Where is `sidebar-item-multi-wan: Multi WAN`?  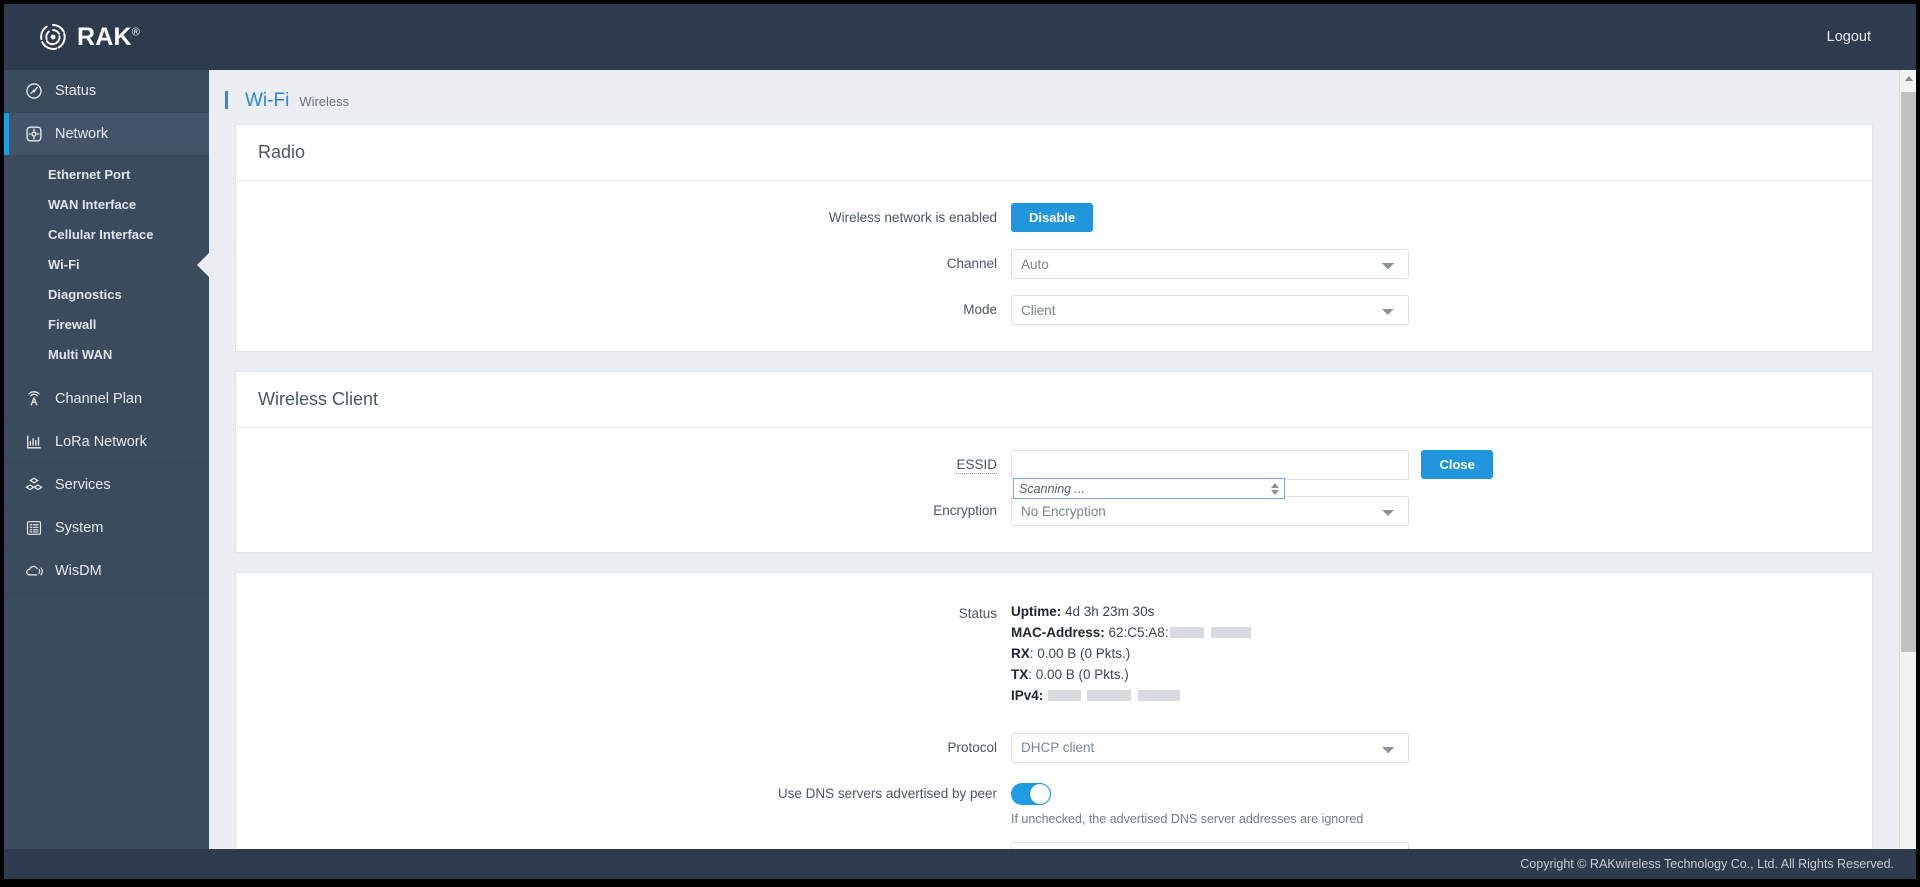 sidebar-item-multi-wan: Multi WAN is located at coordinates (106, 355).